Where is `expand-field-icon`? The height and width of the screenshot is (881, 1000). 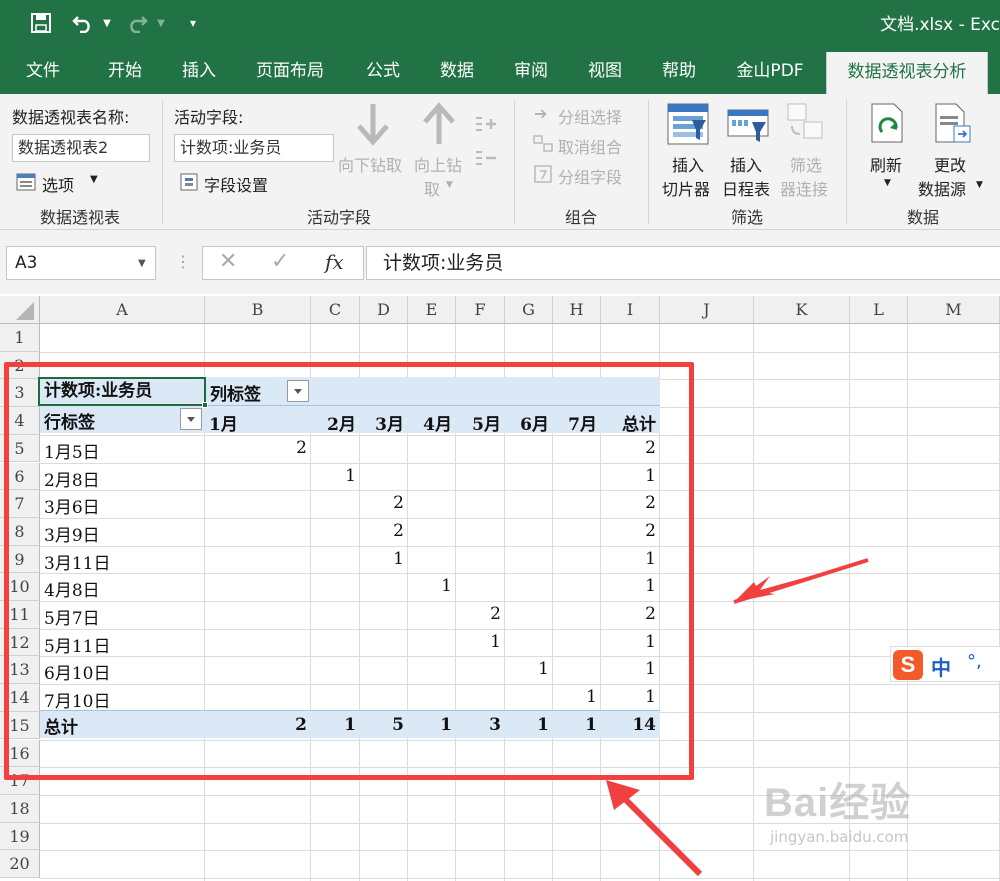 expand-field-icon is located at coordinates (486, 127).